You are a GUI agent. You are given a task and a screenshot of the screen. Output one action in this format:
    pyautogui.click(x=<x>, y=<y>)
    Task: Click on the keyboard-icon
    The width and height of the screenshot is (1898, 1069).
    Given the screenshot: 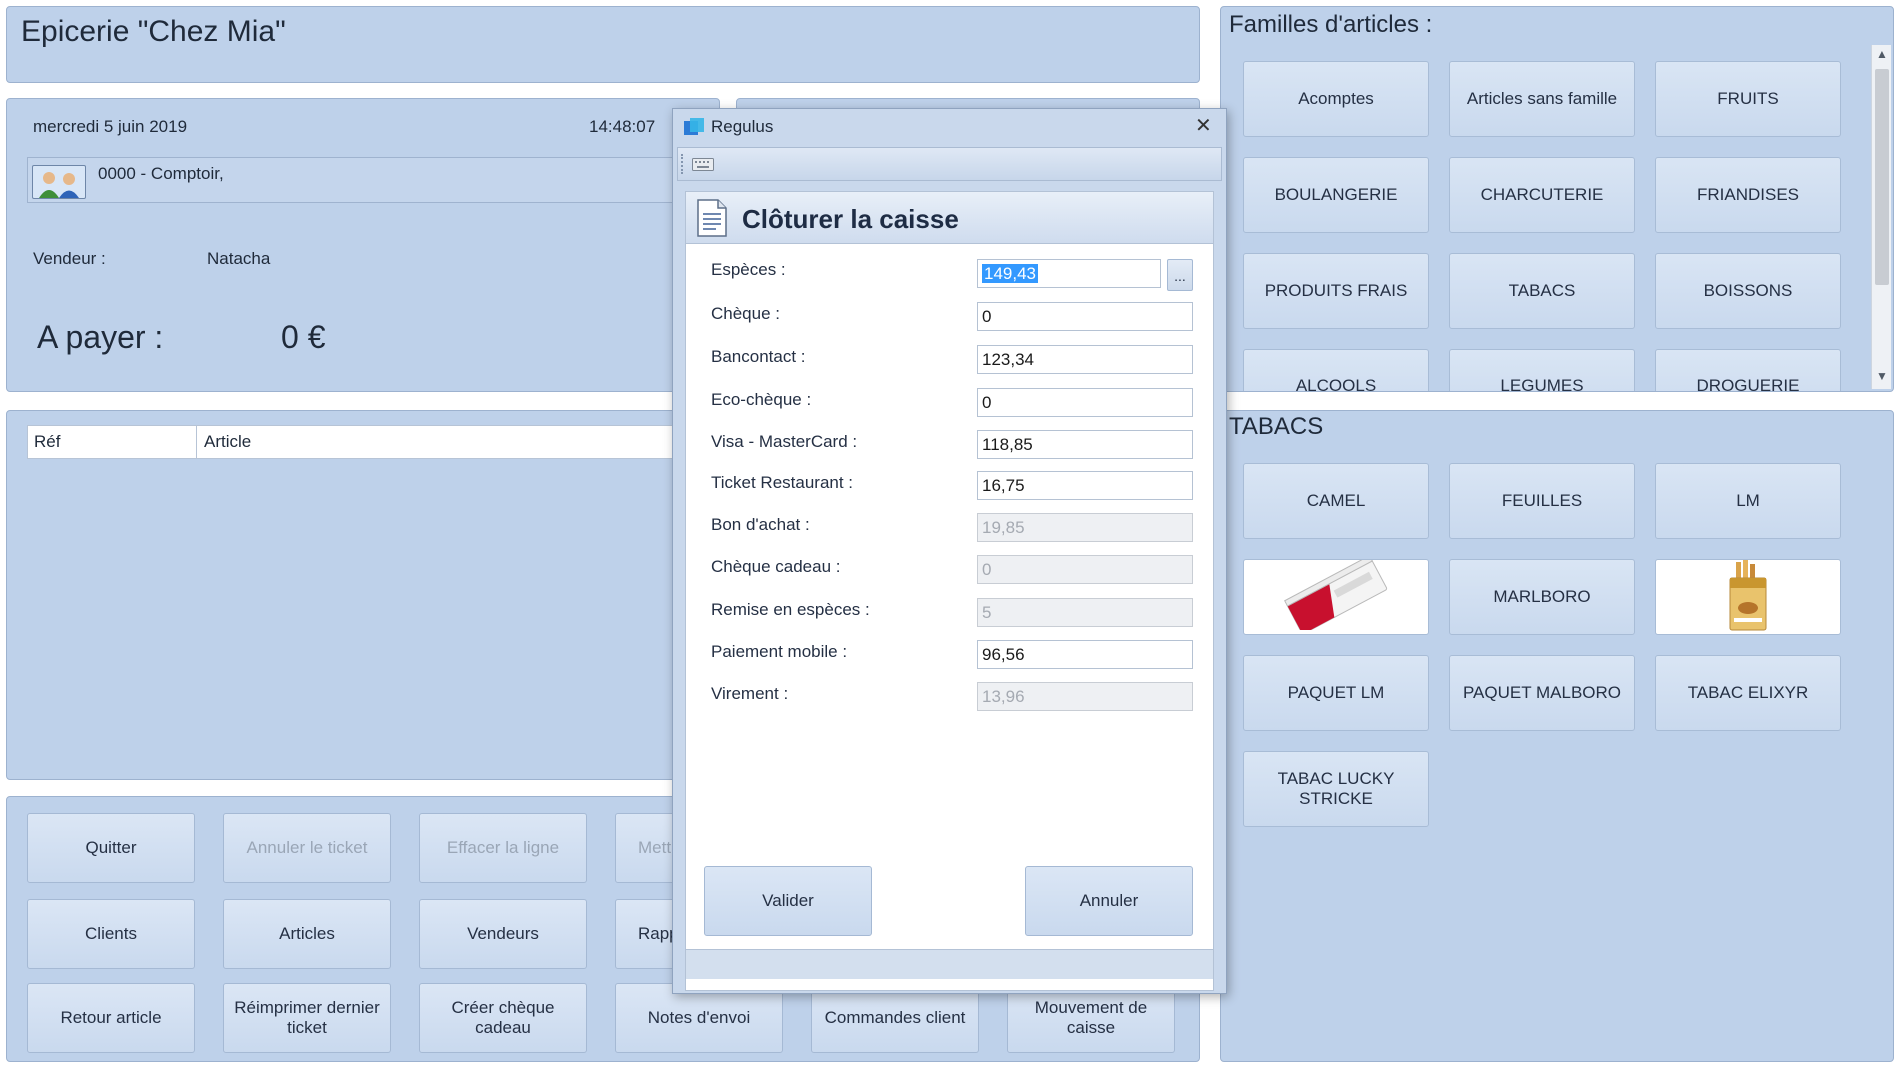 What is the action you would take?
    pyautogui.click(x=703, y=164)
    